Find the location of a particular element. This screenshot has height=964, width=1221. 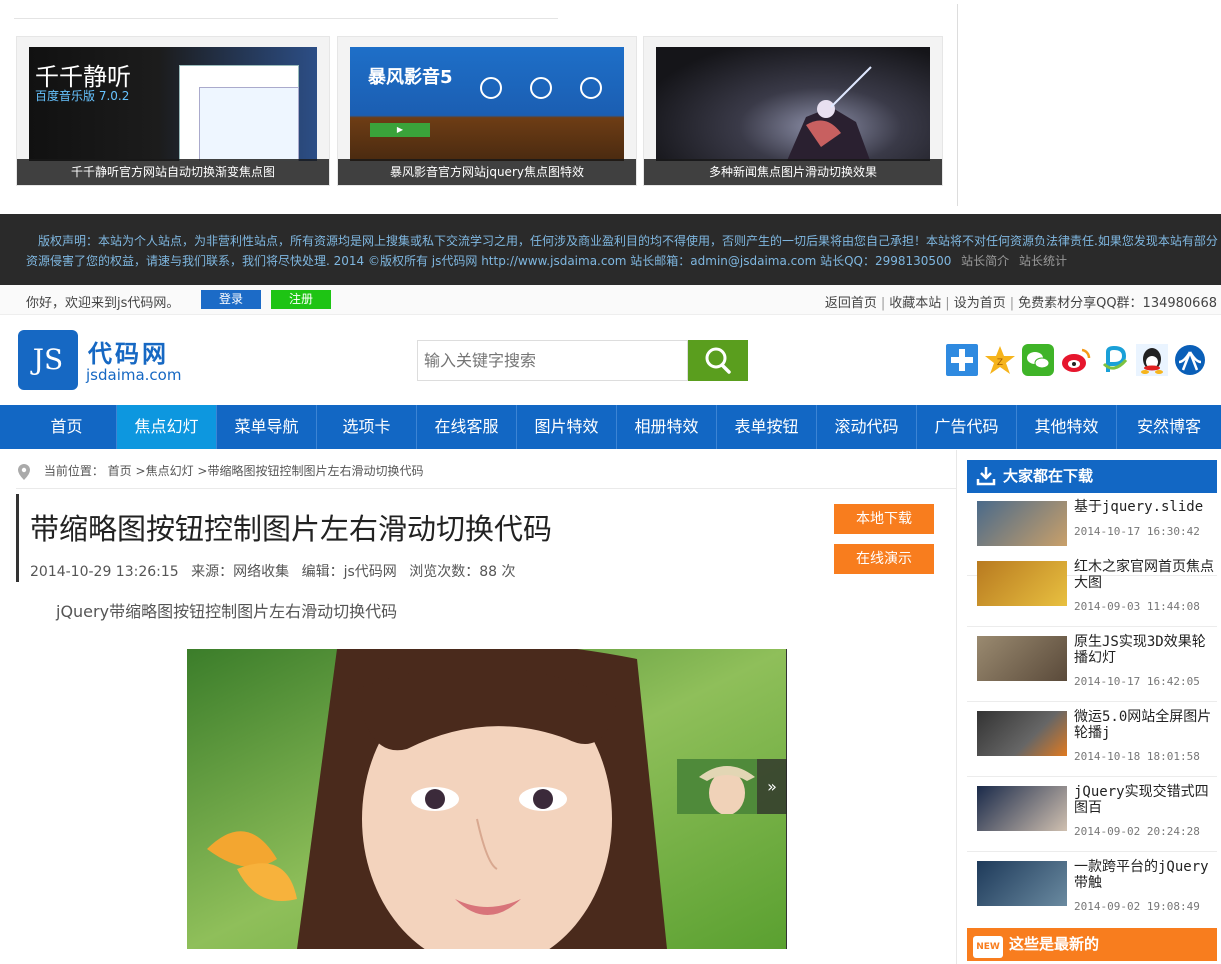

breadcrumb-home: 首页 is located at coordinates (120, 471).